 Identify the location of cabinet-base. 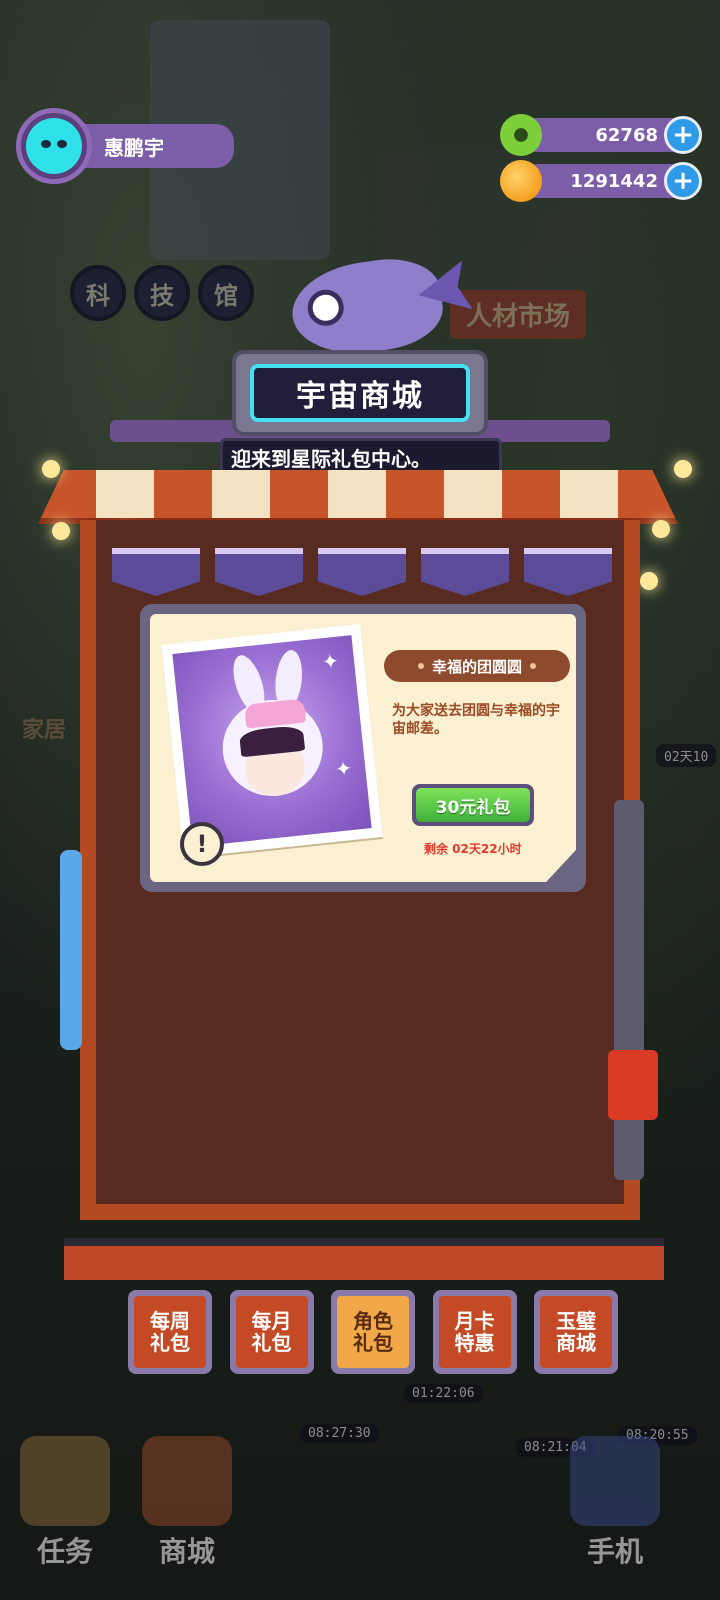
(364, 1259).